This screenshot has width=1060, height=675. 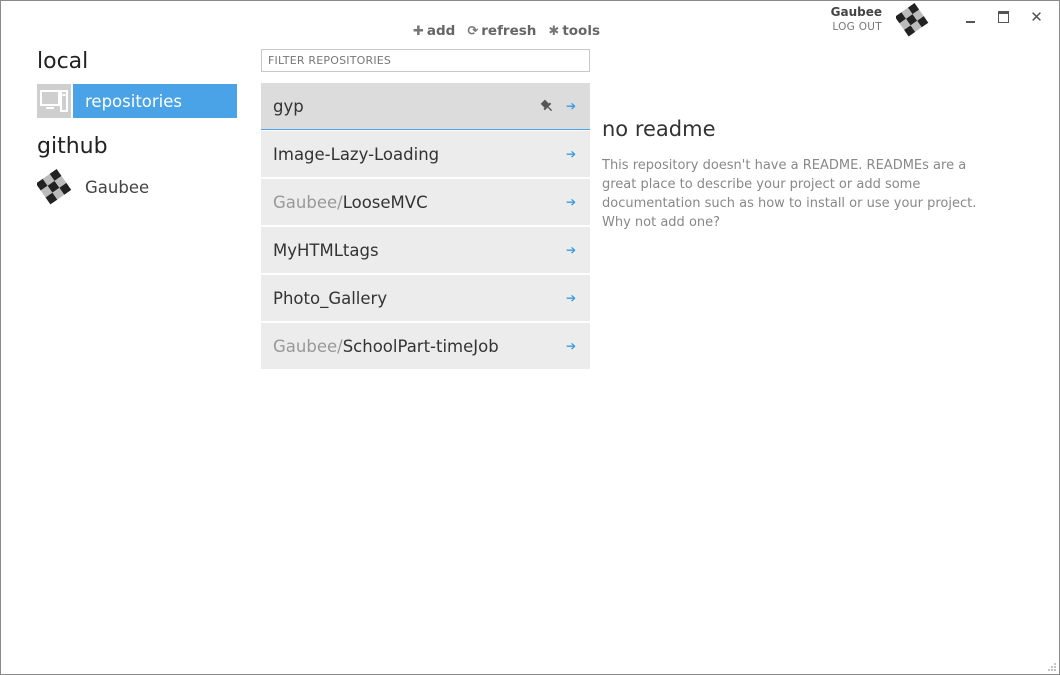 I want to click on tools-button: ✱ tools, so click(x=574, y=31).